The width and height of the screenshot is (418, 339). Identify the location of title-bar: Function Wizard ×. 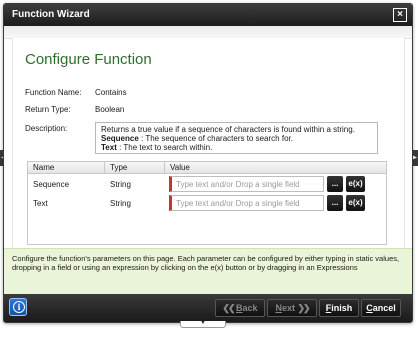
(208, 15).